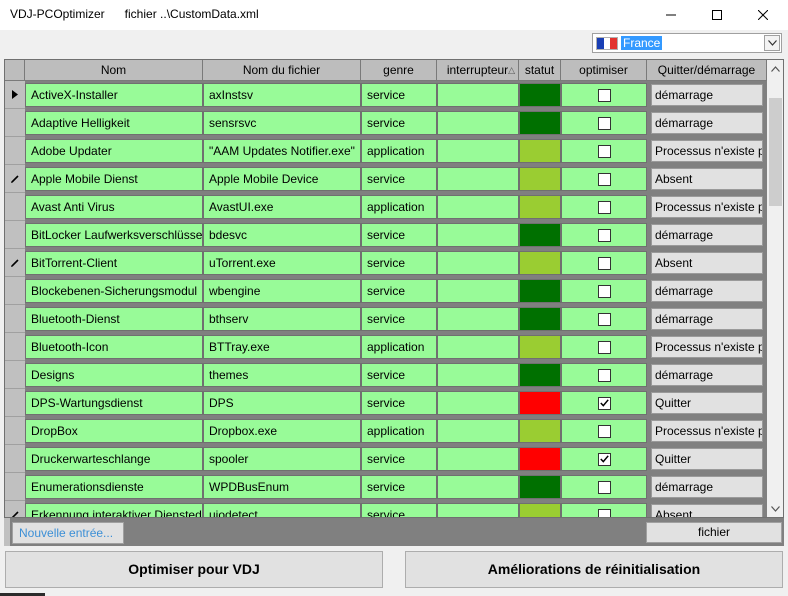 The image size is (788, 596). What do you see at coordinates (282, 291) in the screenshot?
I see `cell-file: wbengine` at bounding box center [282, 291].